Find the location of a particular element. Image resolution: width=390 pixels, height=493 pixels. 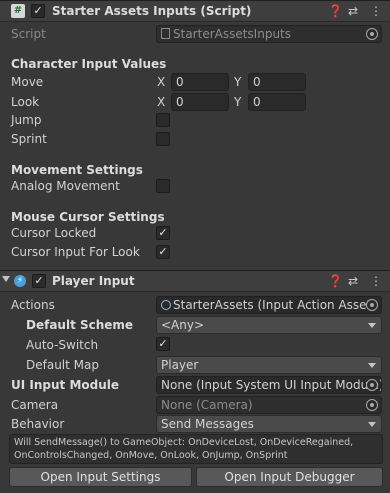

script-icon: # is located at coordinates (18, 11).